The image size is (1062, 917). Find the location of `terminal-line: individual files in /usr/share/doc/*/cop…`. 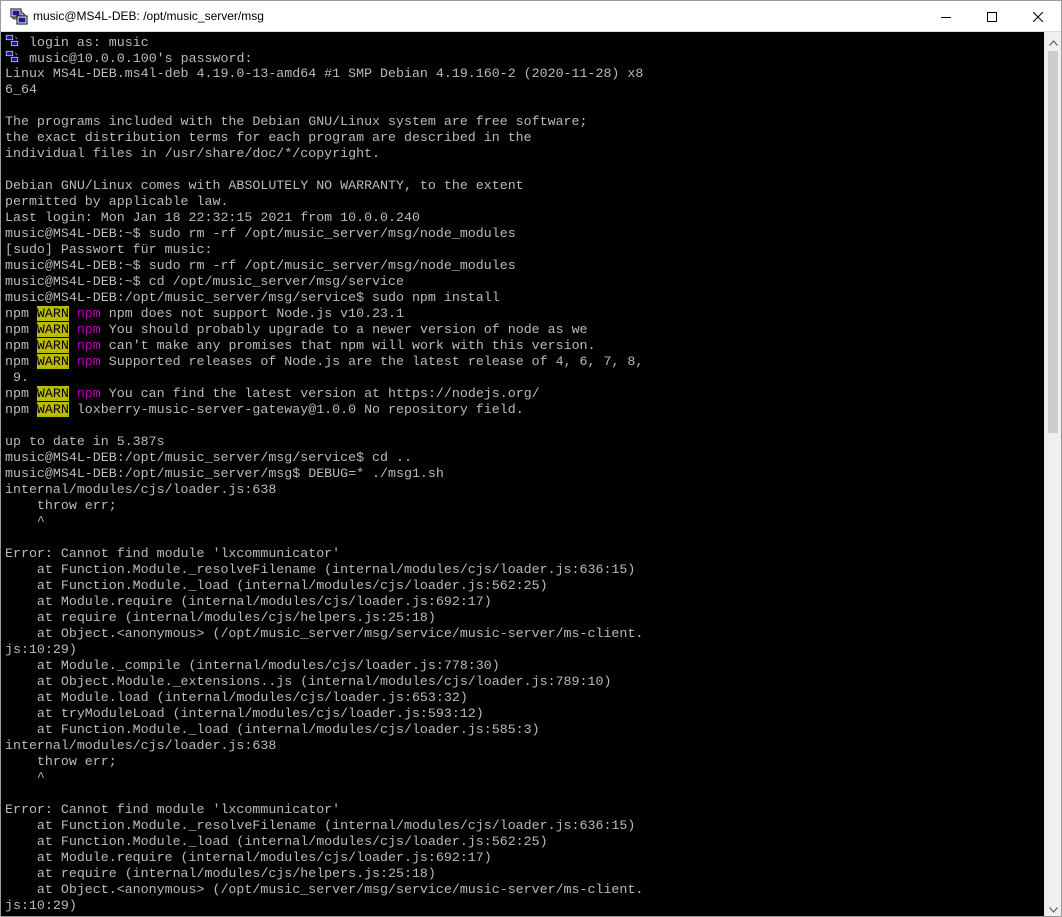

terminal-line: individual files in /usr/share/doc/*/cop… is located at coordinates (324, 154).